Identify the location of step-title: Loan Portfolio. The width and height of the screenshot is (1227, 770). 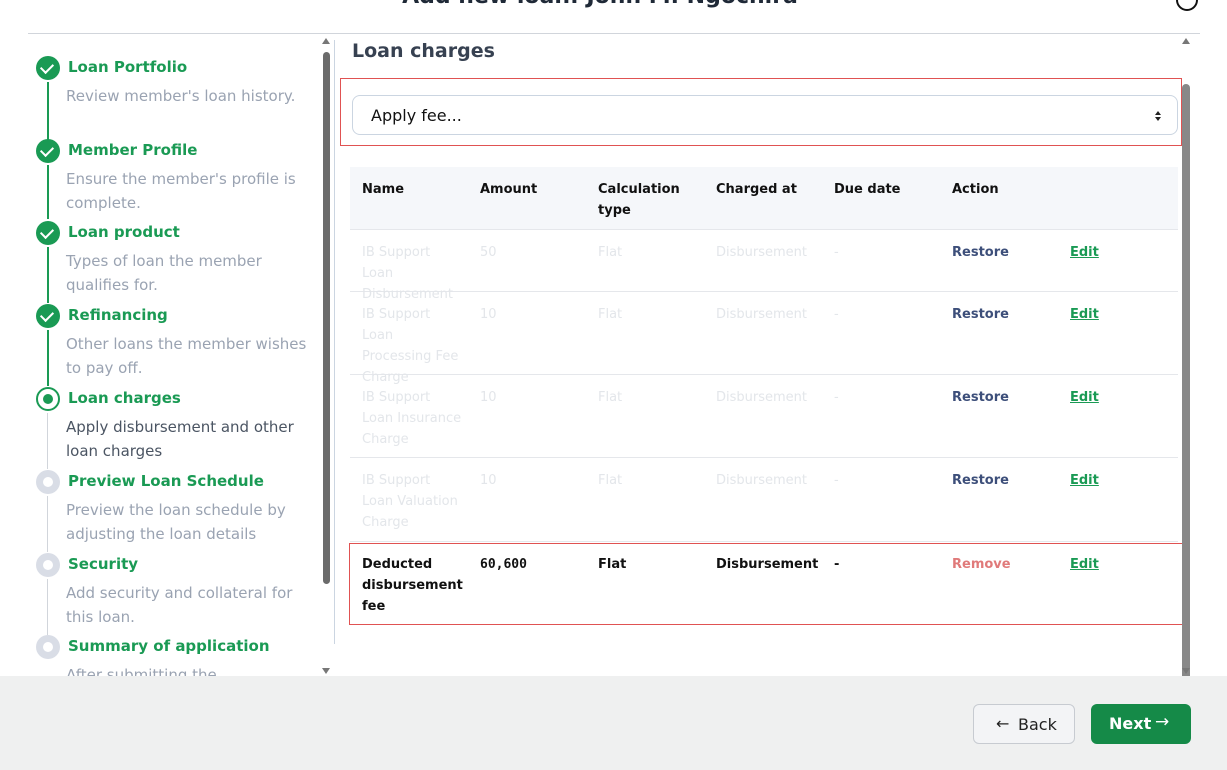
(128, 67).